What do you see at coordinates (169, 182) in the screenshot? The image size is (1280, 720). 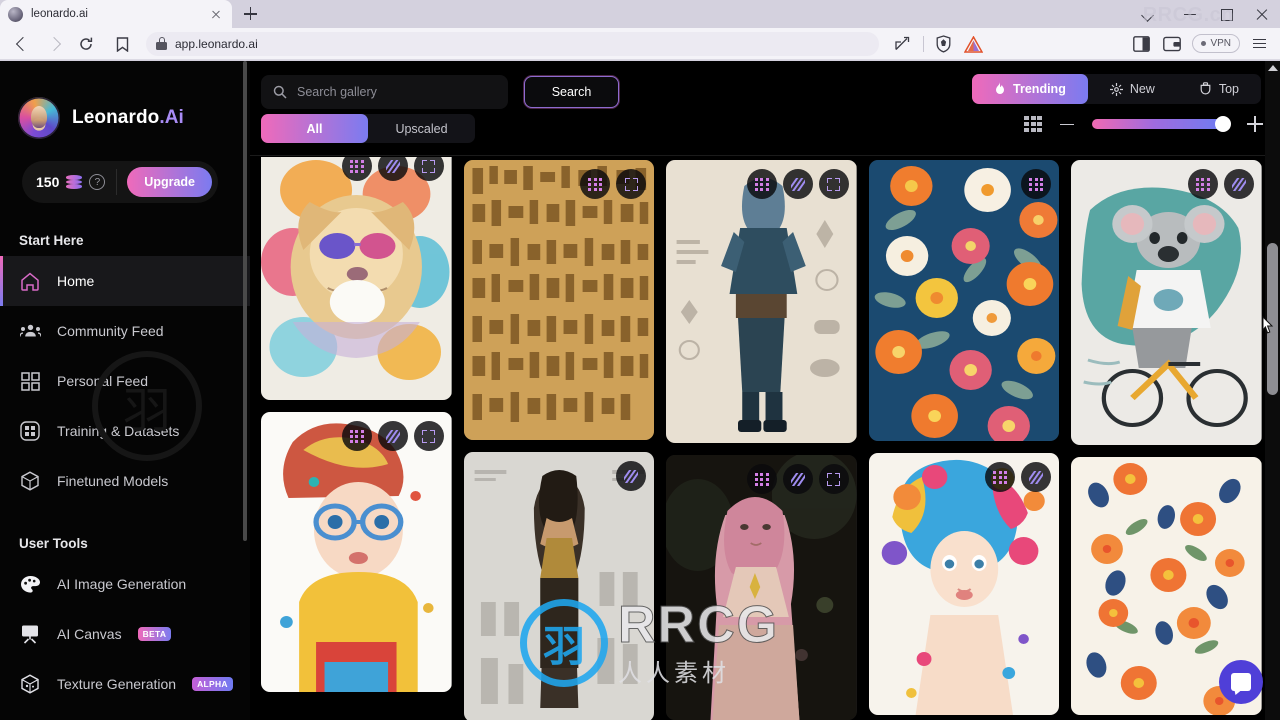 I see `upgrade-button: Upgrade` at bounding box center [169, 182].